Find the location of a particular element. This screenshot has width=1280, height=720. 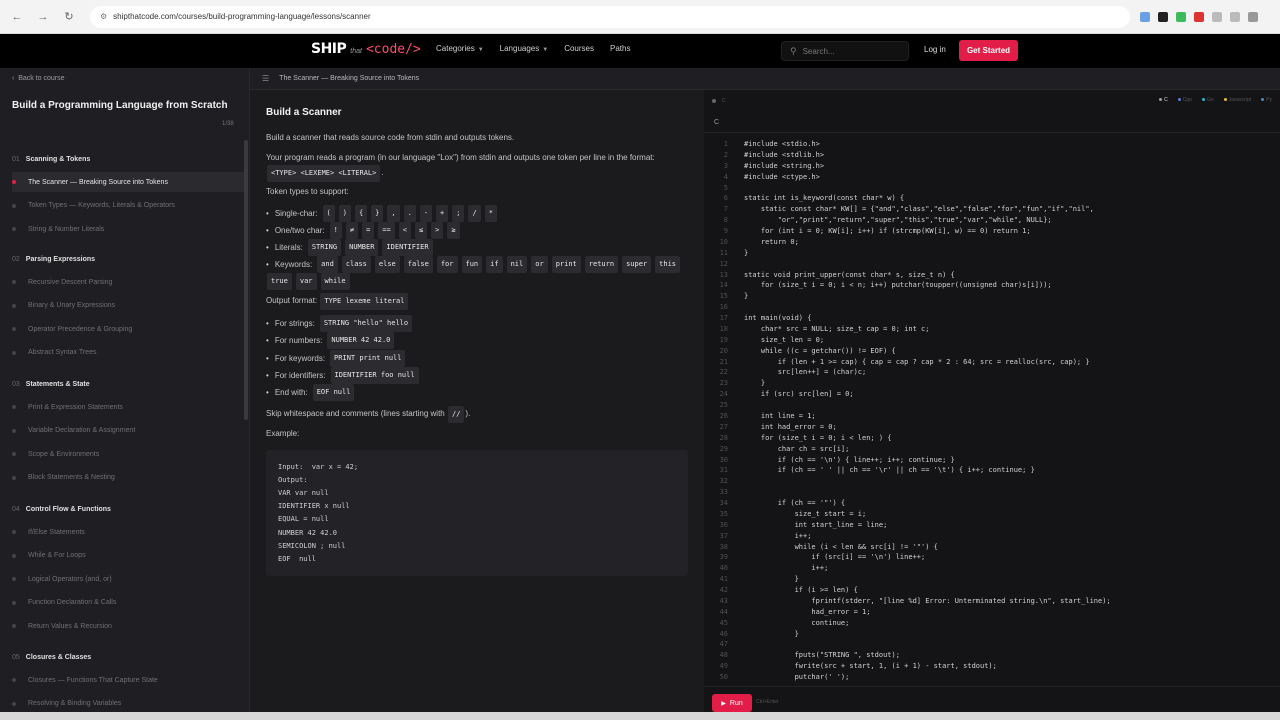

section-title: 02 Parsing Expressions is located at coordinates (53, 259).